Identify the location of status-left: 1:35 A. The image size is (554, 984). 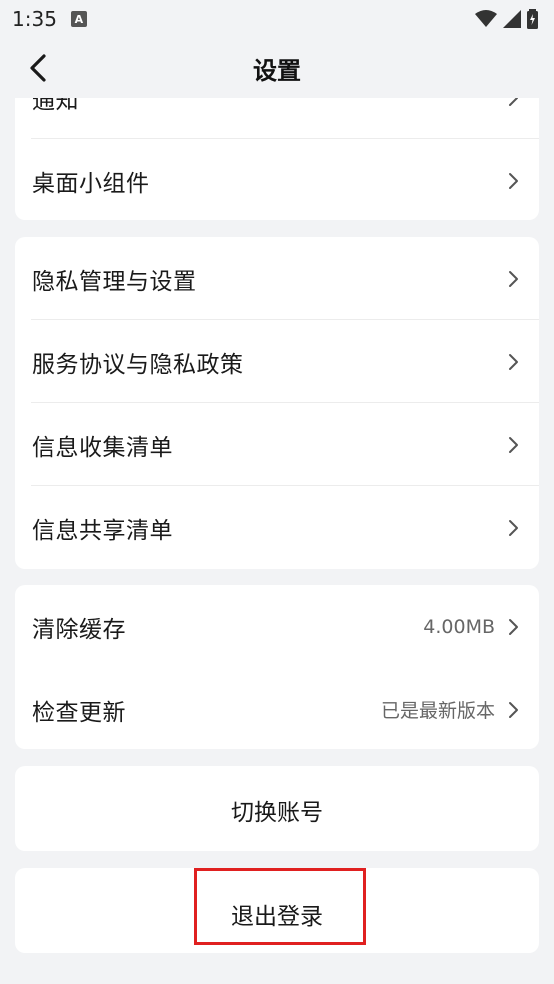
(49, 19).